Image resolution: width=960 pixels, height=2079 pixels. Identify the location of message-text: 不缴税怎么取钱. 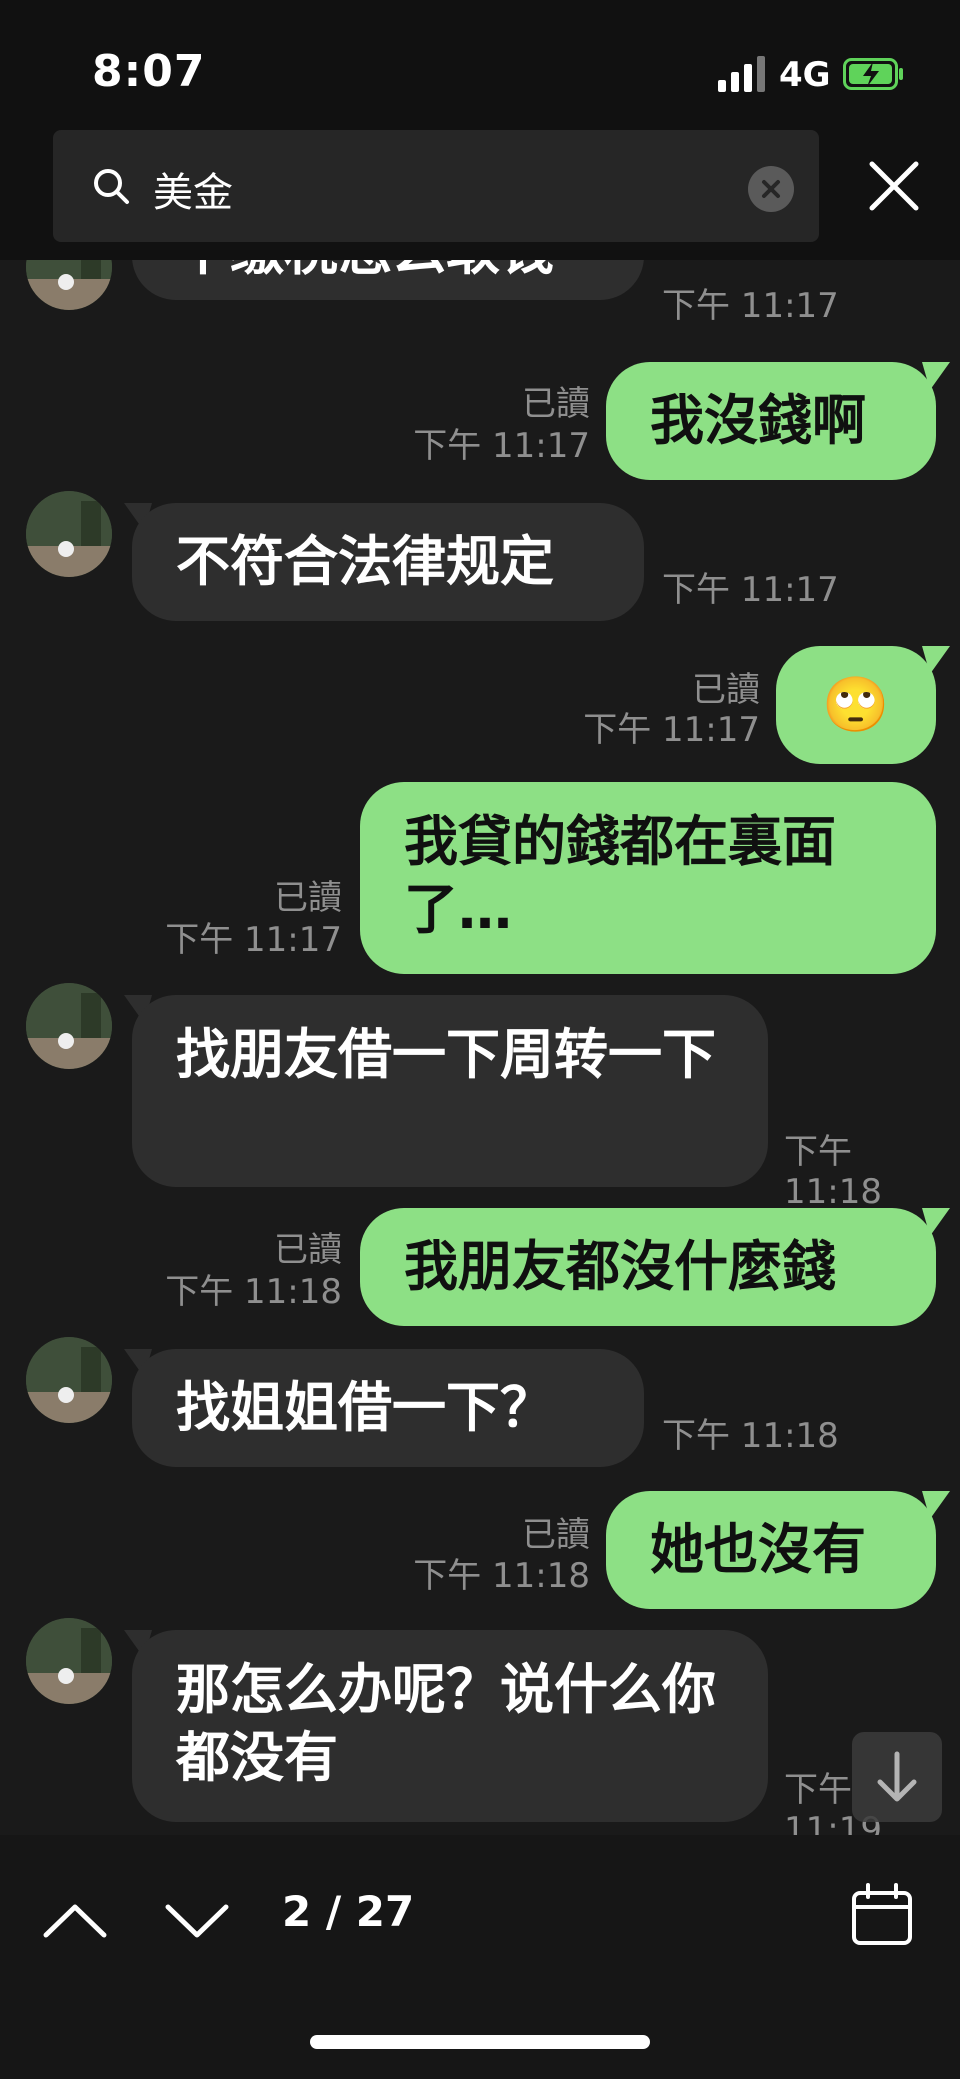
(365, 271).